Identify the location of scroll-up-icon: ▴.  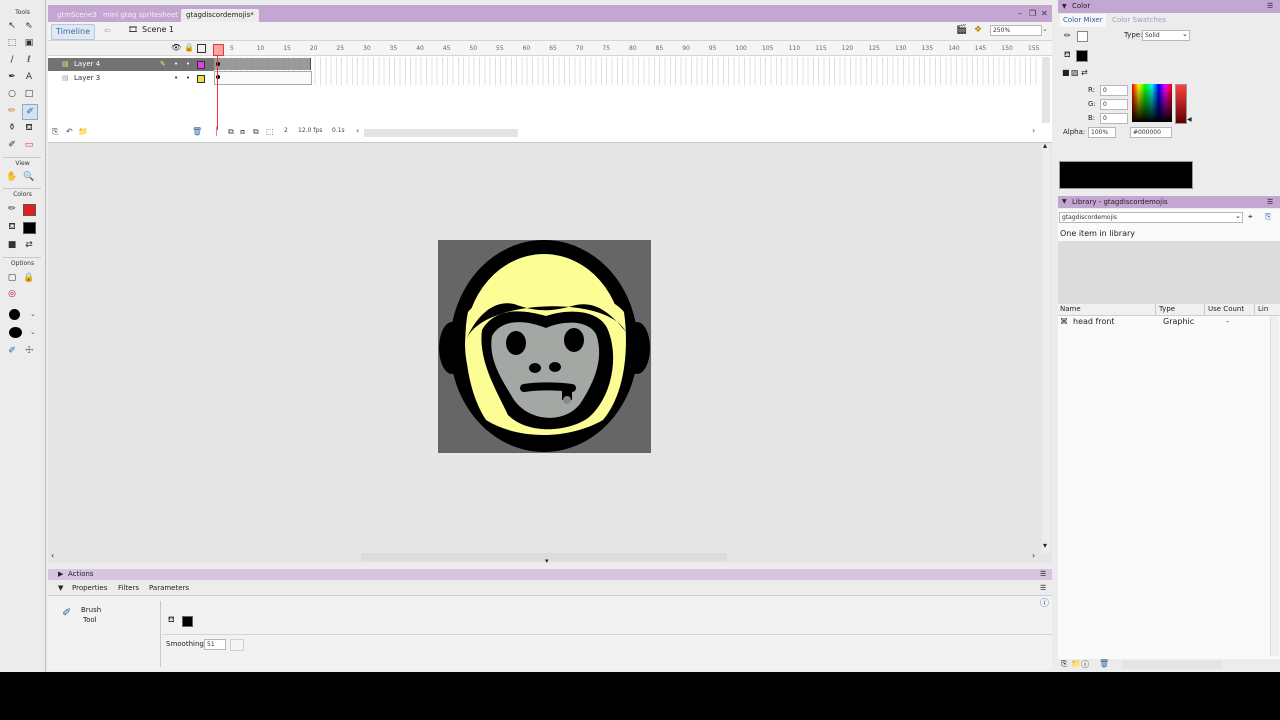
(1045, 145).